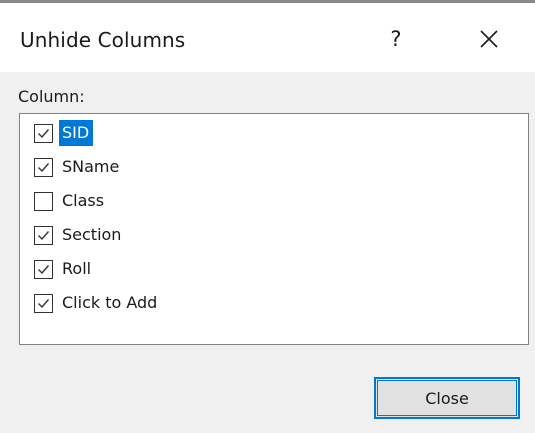 The height and width of the screenshot is (433, 535). Describe the element at coordinates (51, 96) in the screenshot. I see `column-label: Column:` at that location.